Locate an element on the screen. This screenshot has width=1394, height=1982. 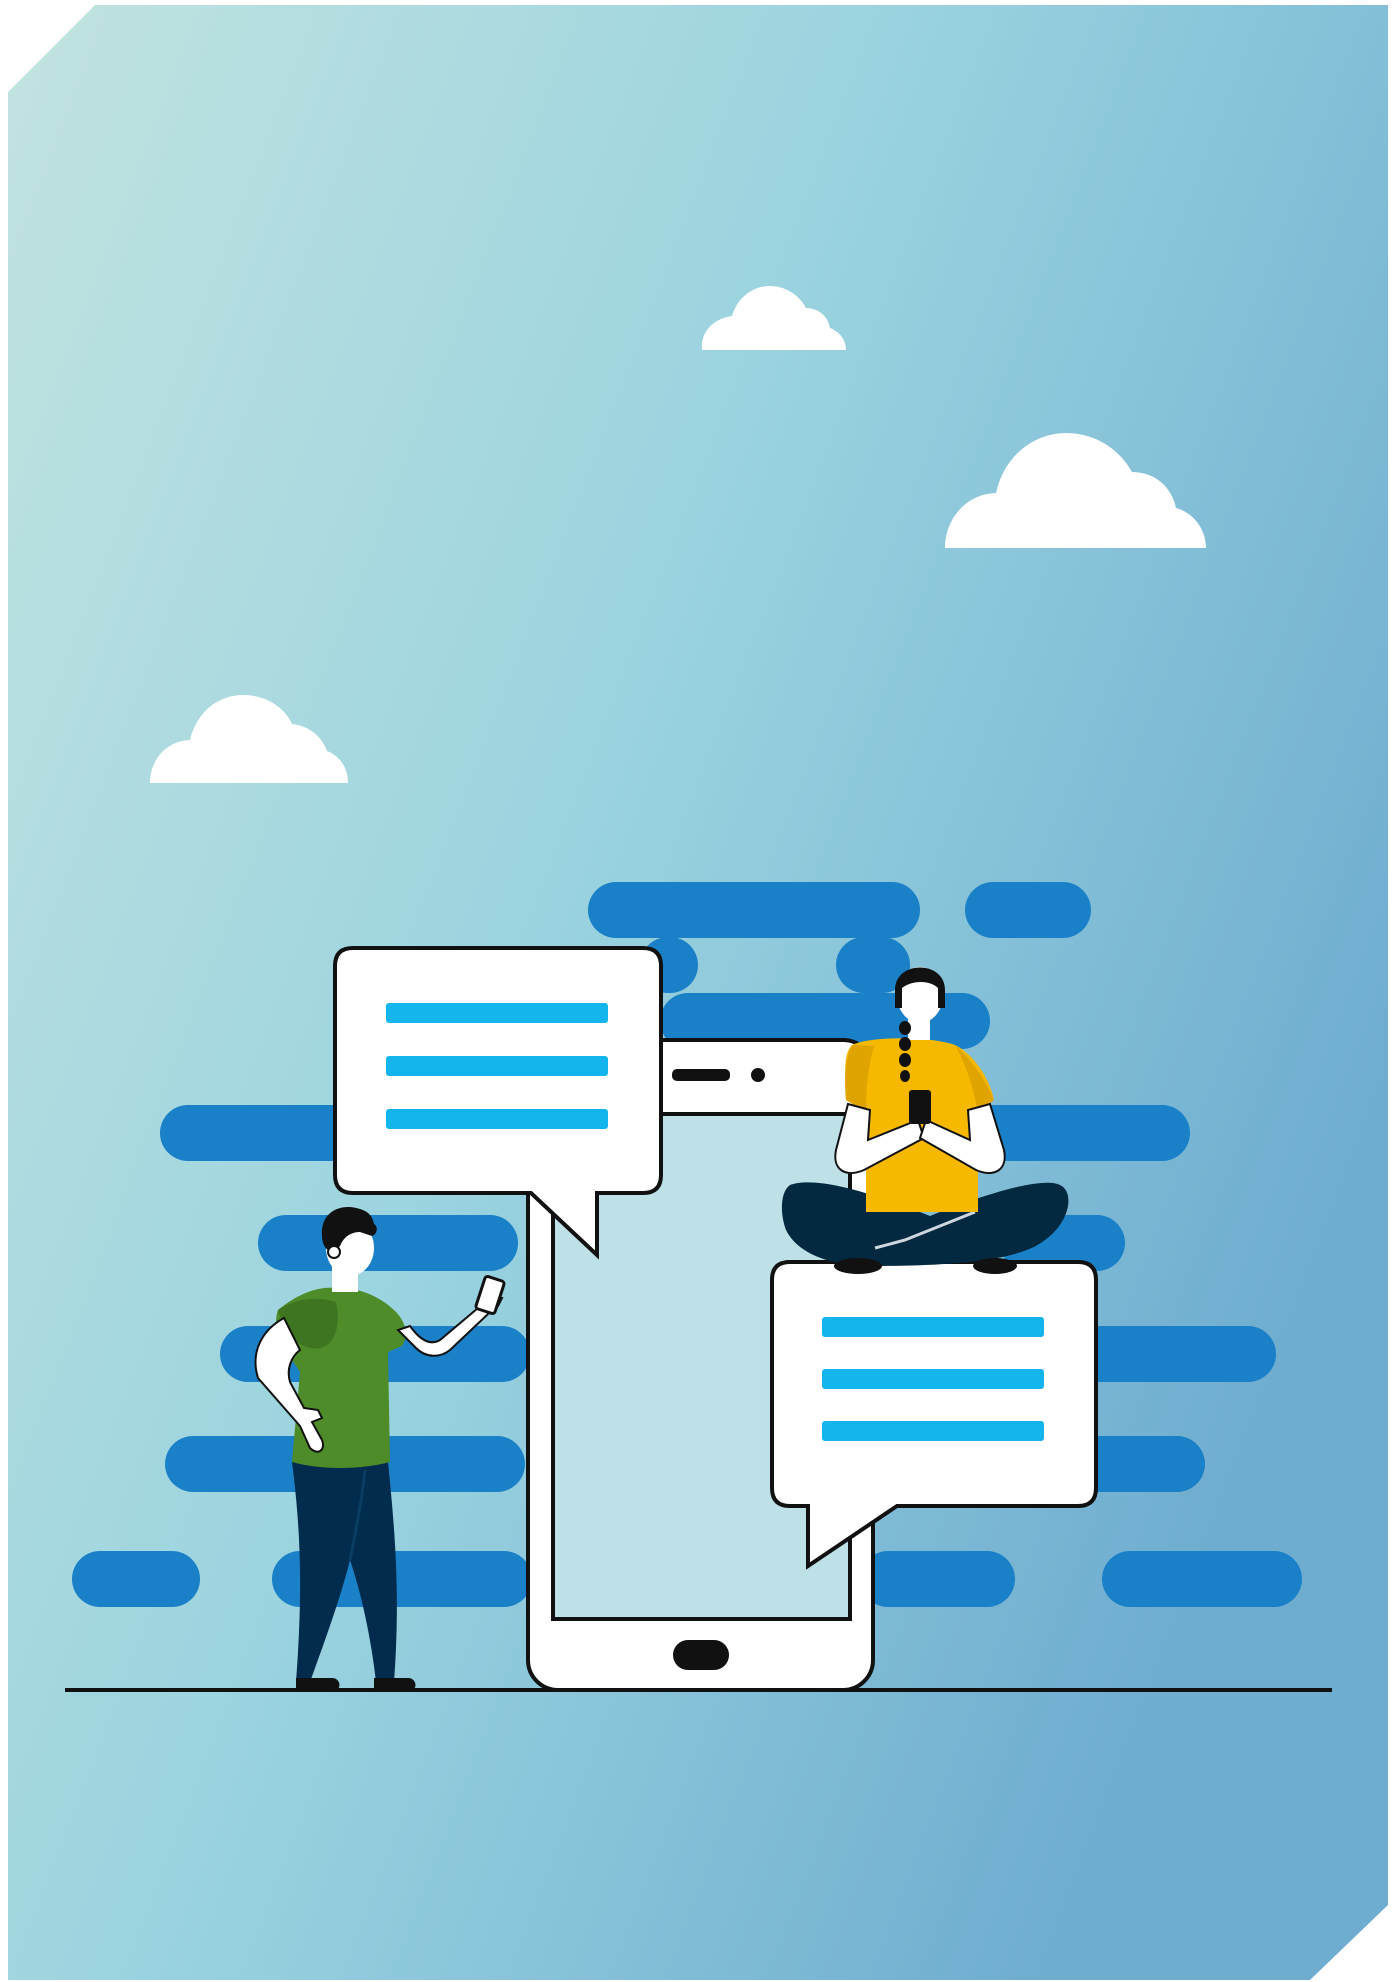
phone-camera is located at coordinates (758, 1075).